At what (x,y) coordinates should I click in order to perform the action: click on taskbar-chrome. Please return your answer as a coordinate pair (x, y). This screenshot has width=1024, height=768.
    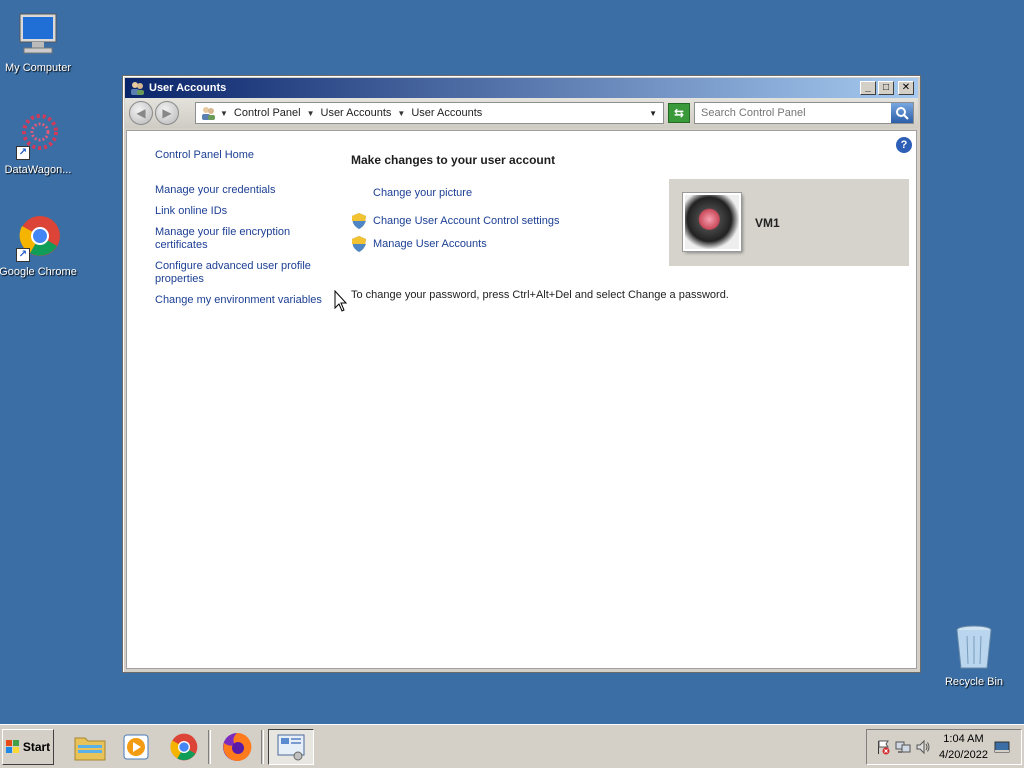
    Looking at the image, I should click on (184, 747).